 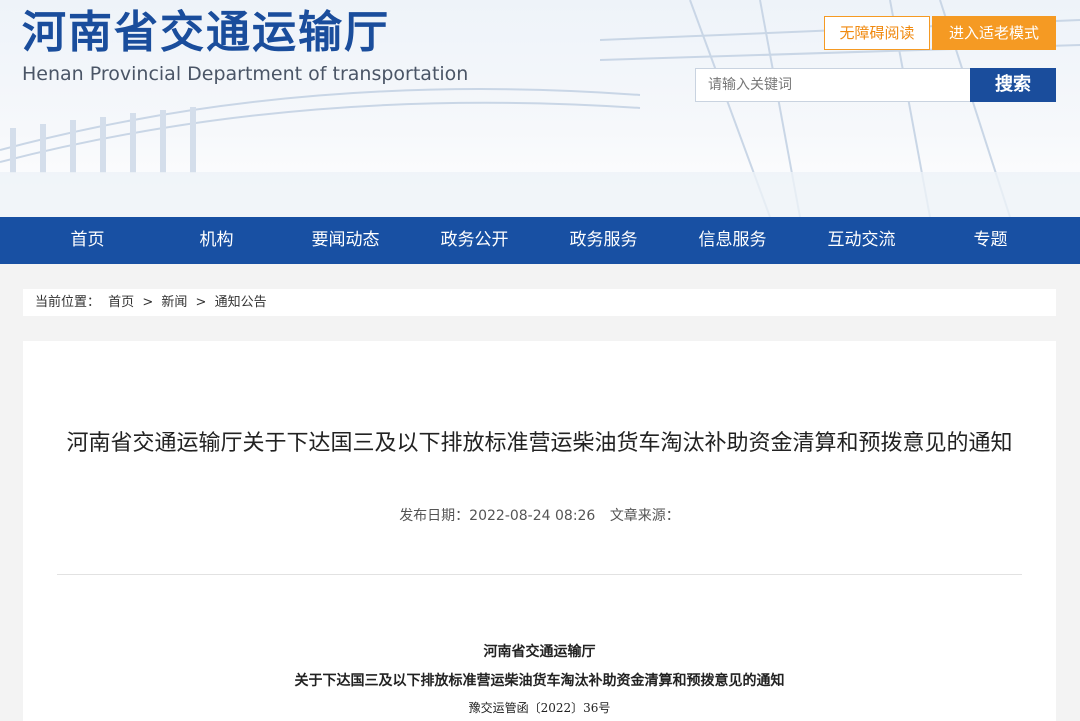 What do you see at coordinates (861, 240) in the screenshot?
I see `nav-item-interaction: 互动交流` at bounding box center [861, 240].